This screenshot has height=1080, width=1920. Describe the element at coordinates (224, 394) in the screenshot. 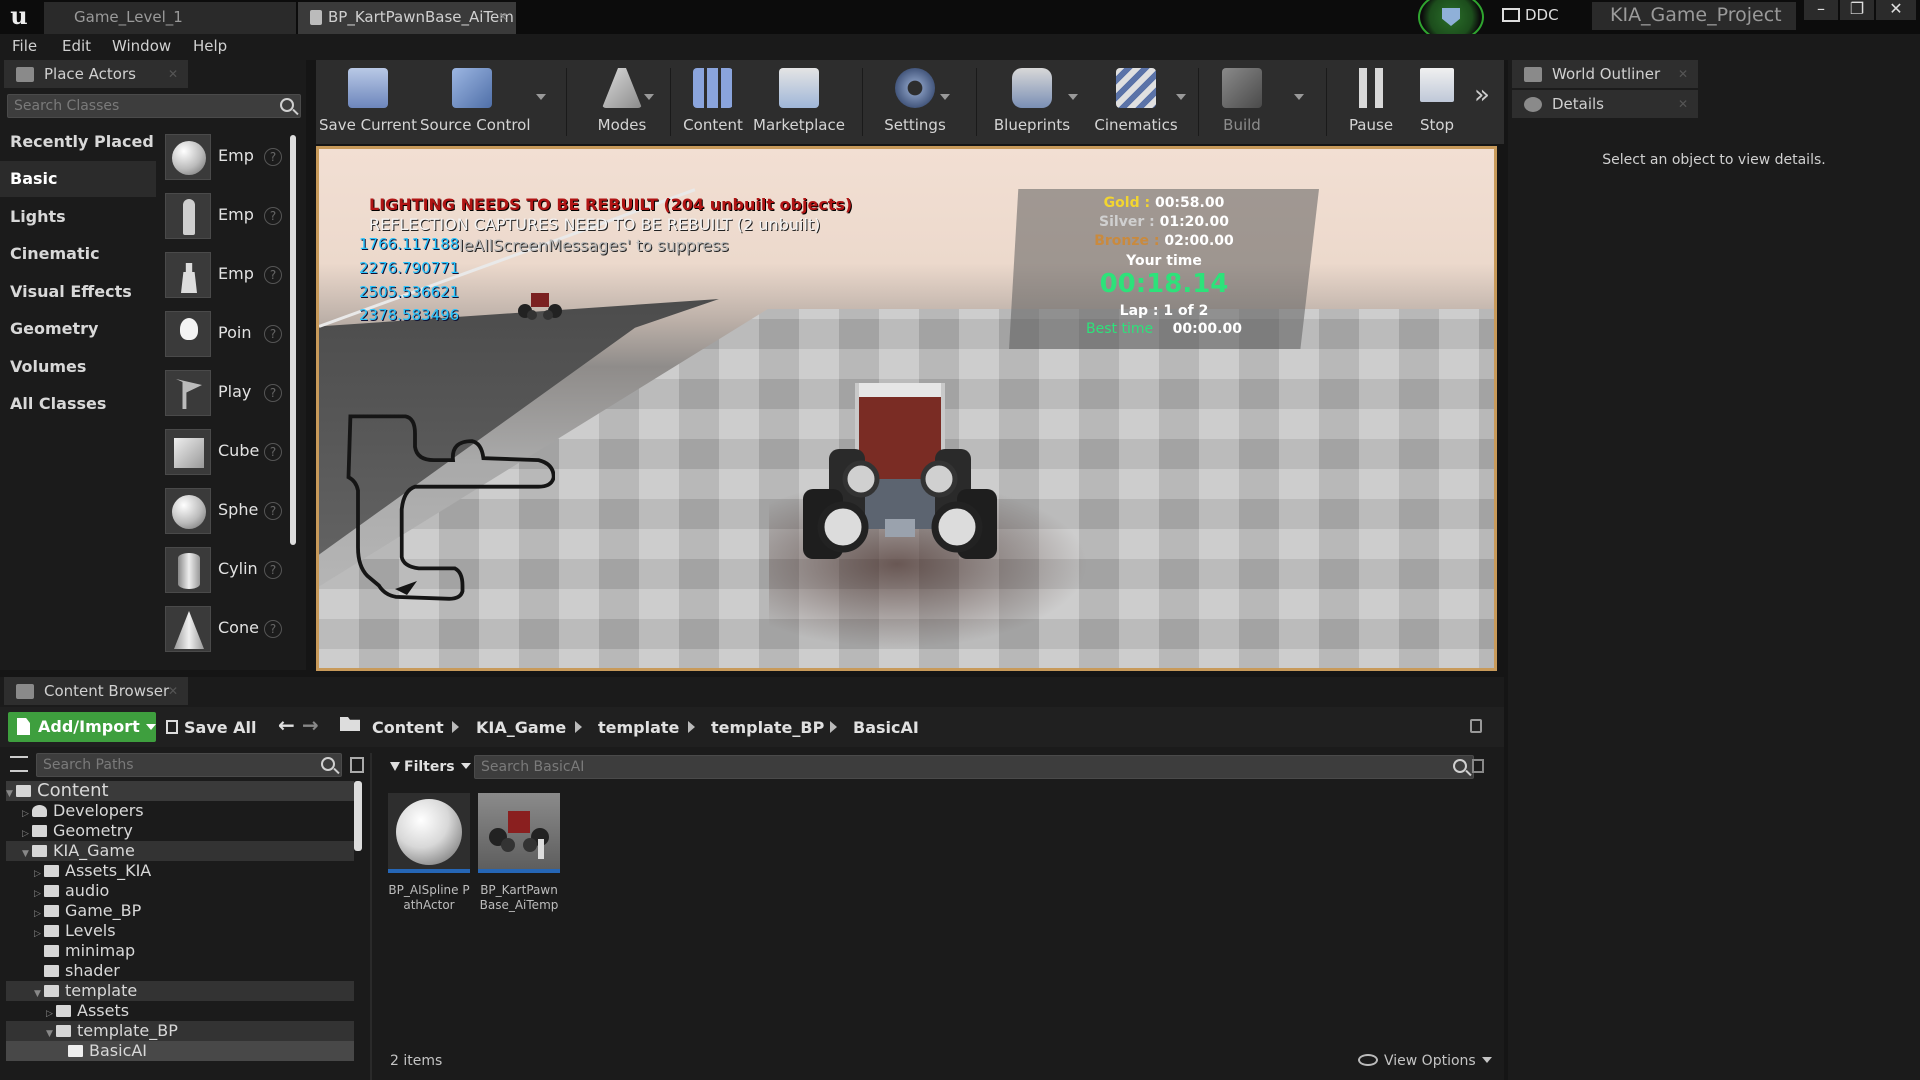

I see `actor-item-player-start: Play ?` at that location.